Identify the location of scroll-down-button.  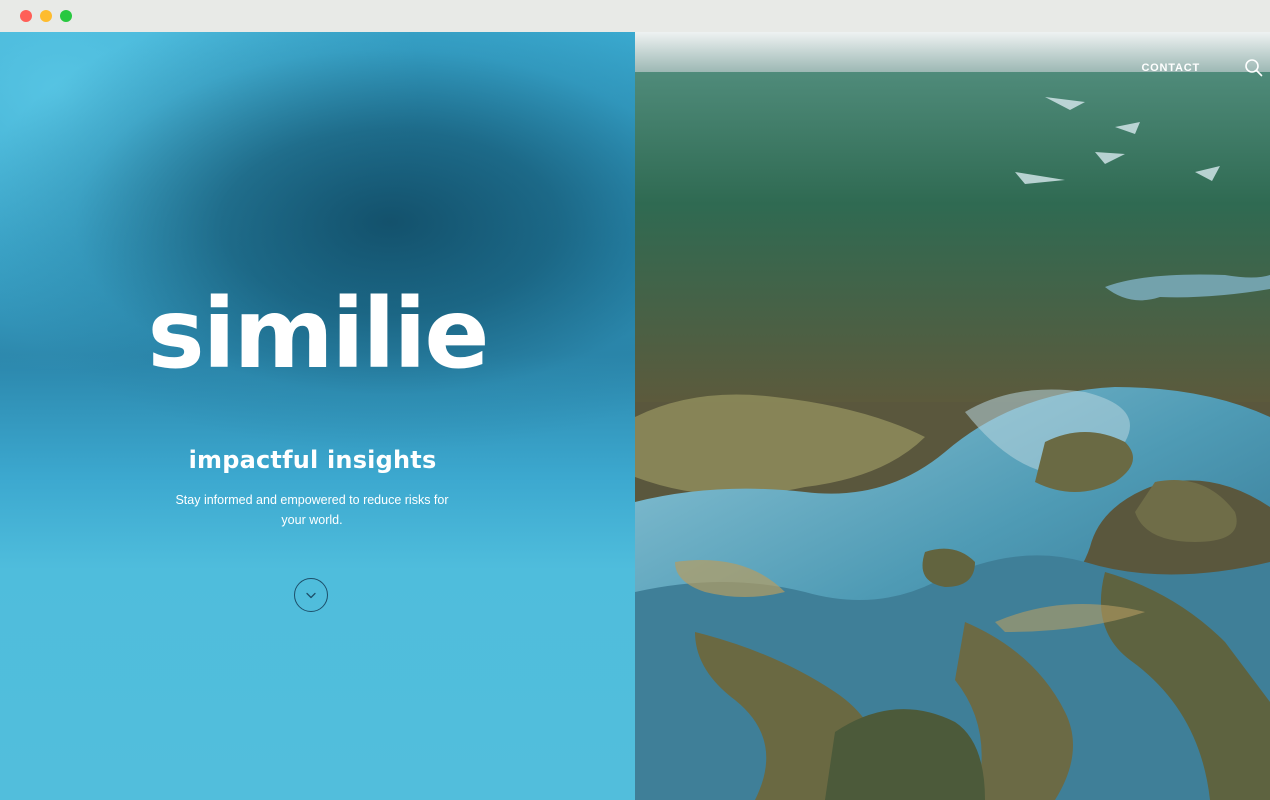
(311, 595).